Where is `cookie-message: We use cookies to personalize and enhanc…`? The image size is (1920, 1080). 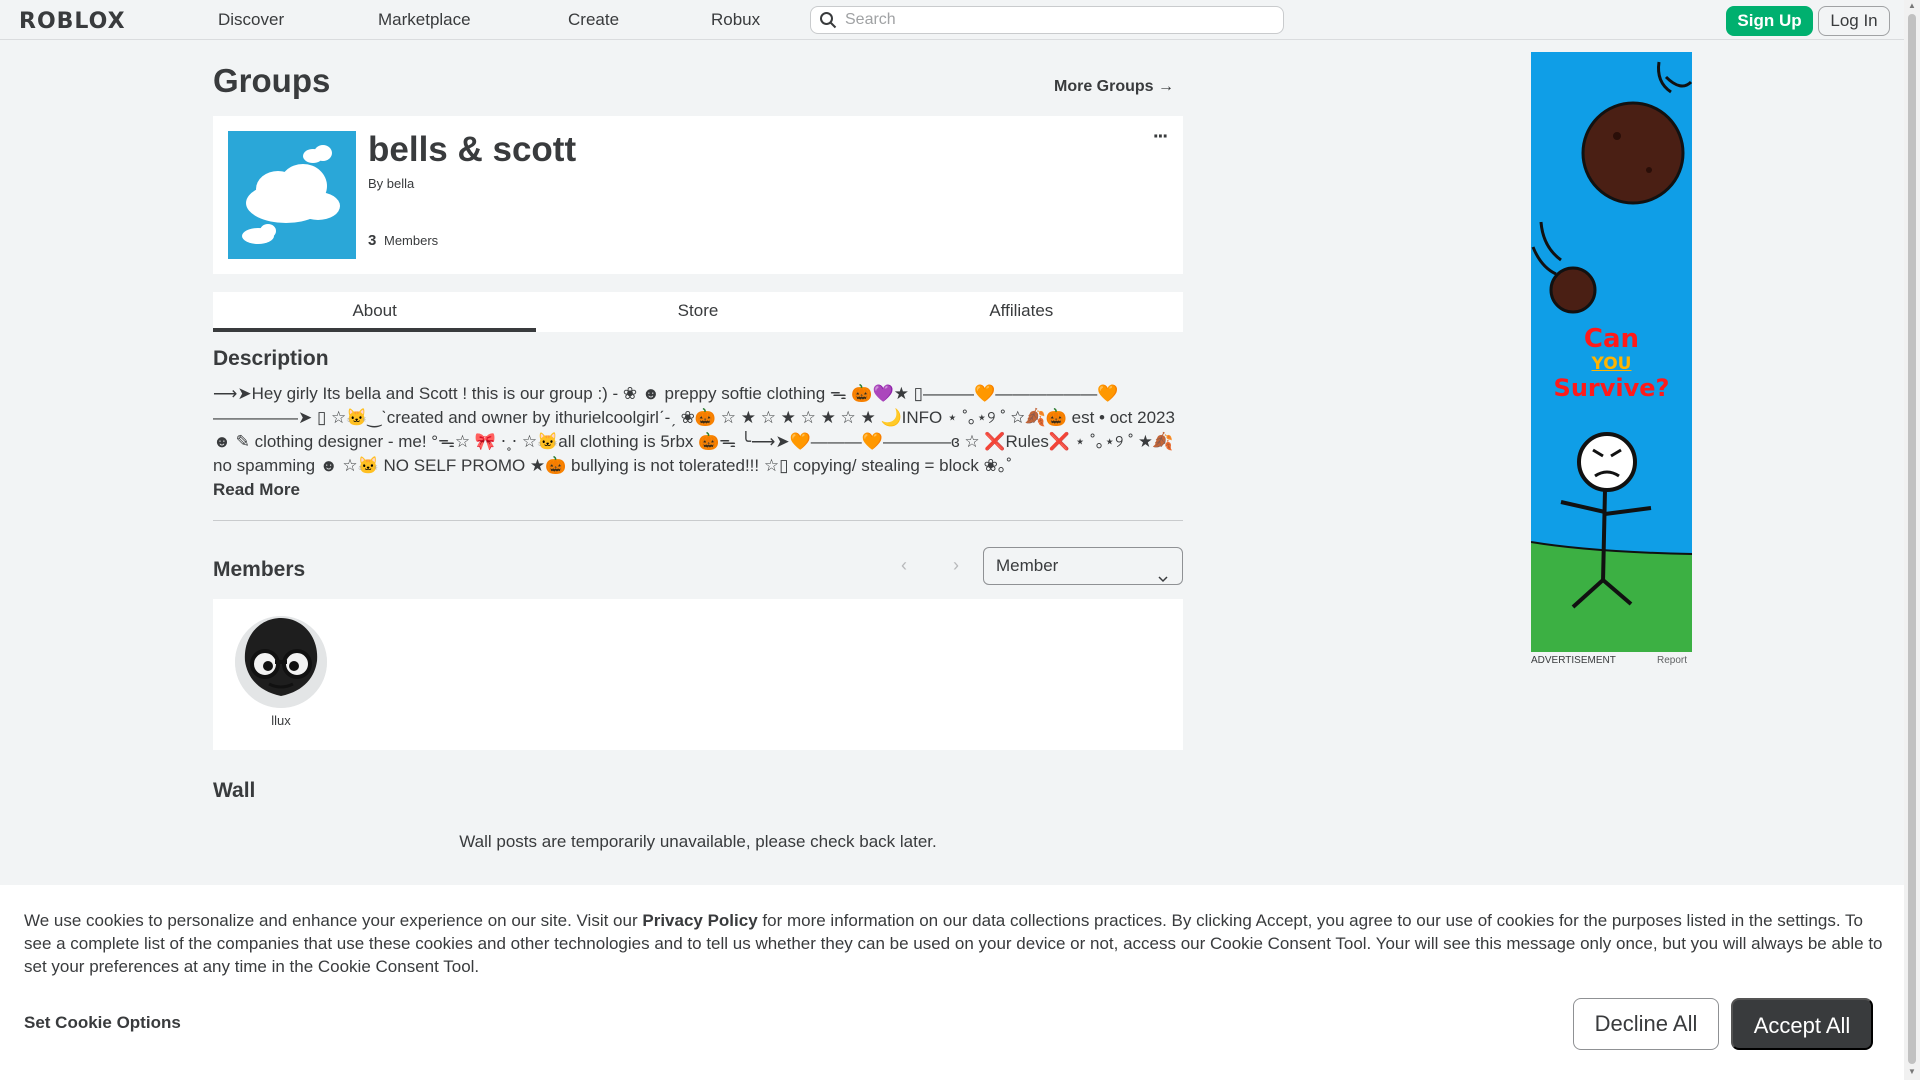 cookie-message: We use cookies to personalize and enhanc… is located at coordinates (954, 943).